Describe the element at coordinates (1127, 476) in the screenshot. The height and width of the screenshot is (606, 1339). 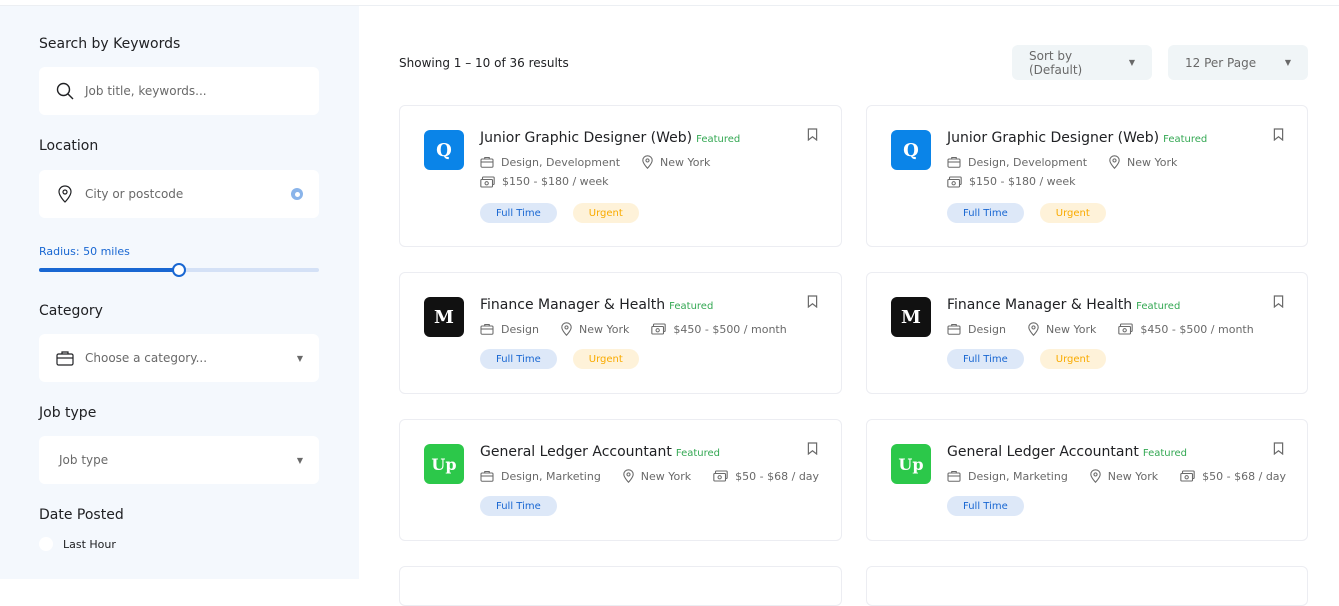
I see `job-meta: Design, Marketing New York $50 - $68 / day` at that location.